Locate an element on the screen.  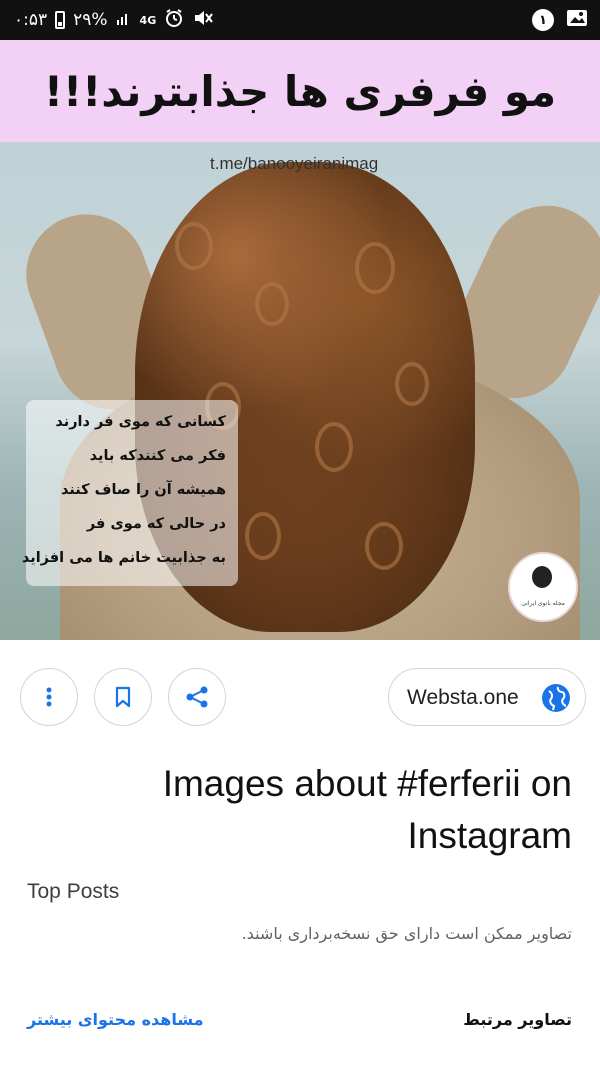
see-more-link: مشاهده محتوای بیشتر is located at coordinates (115, 1019).